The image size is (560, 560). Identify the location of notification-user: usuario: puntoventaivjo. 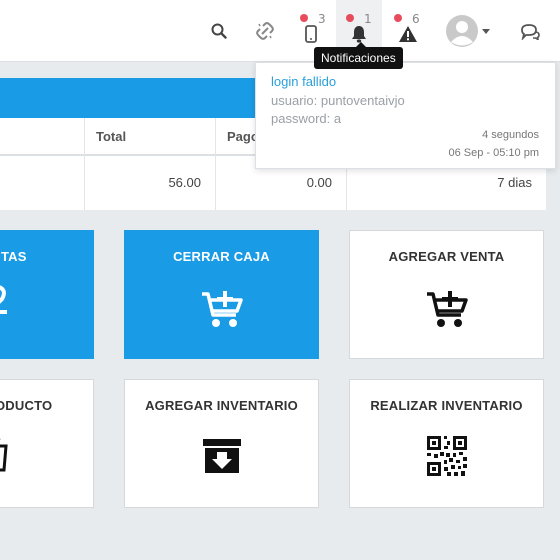
(338, 100).